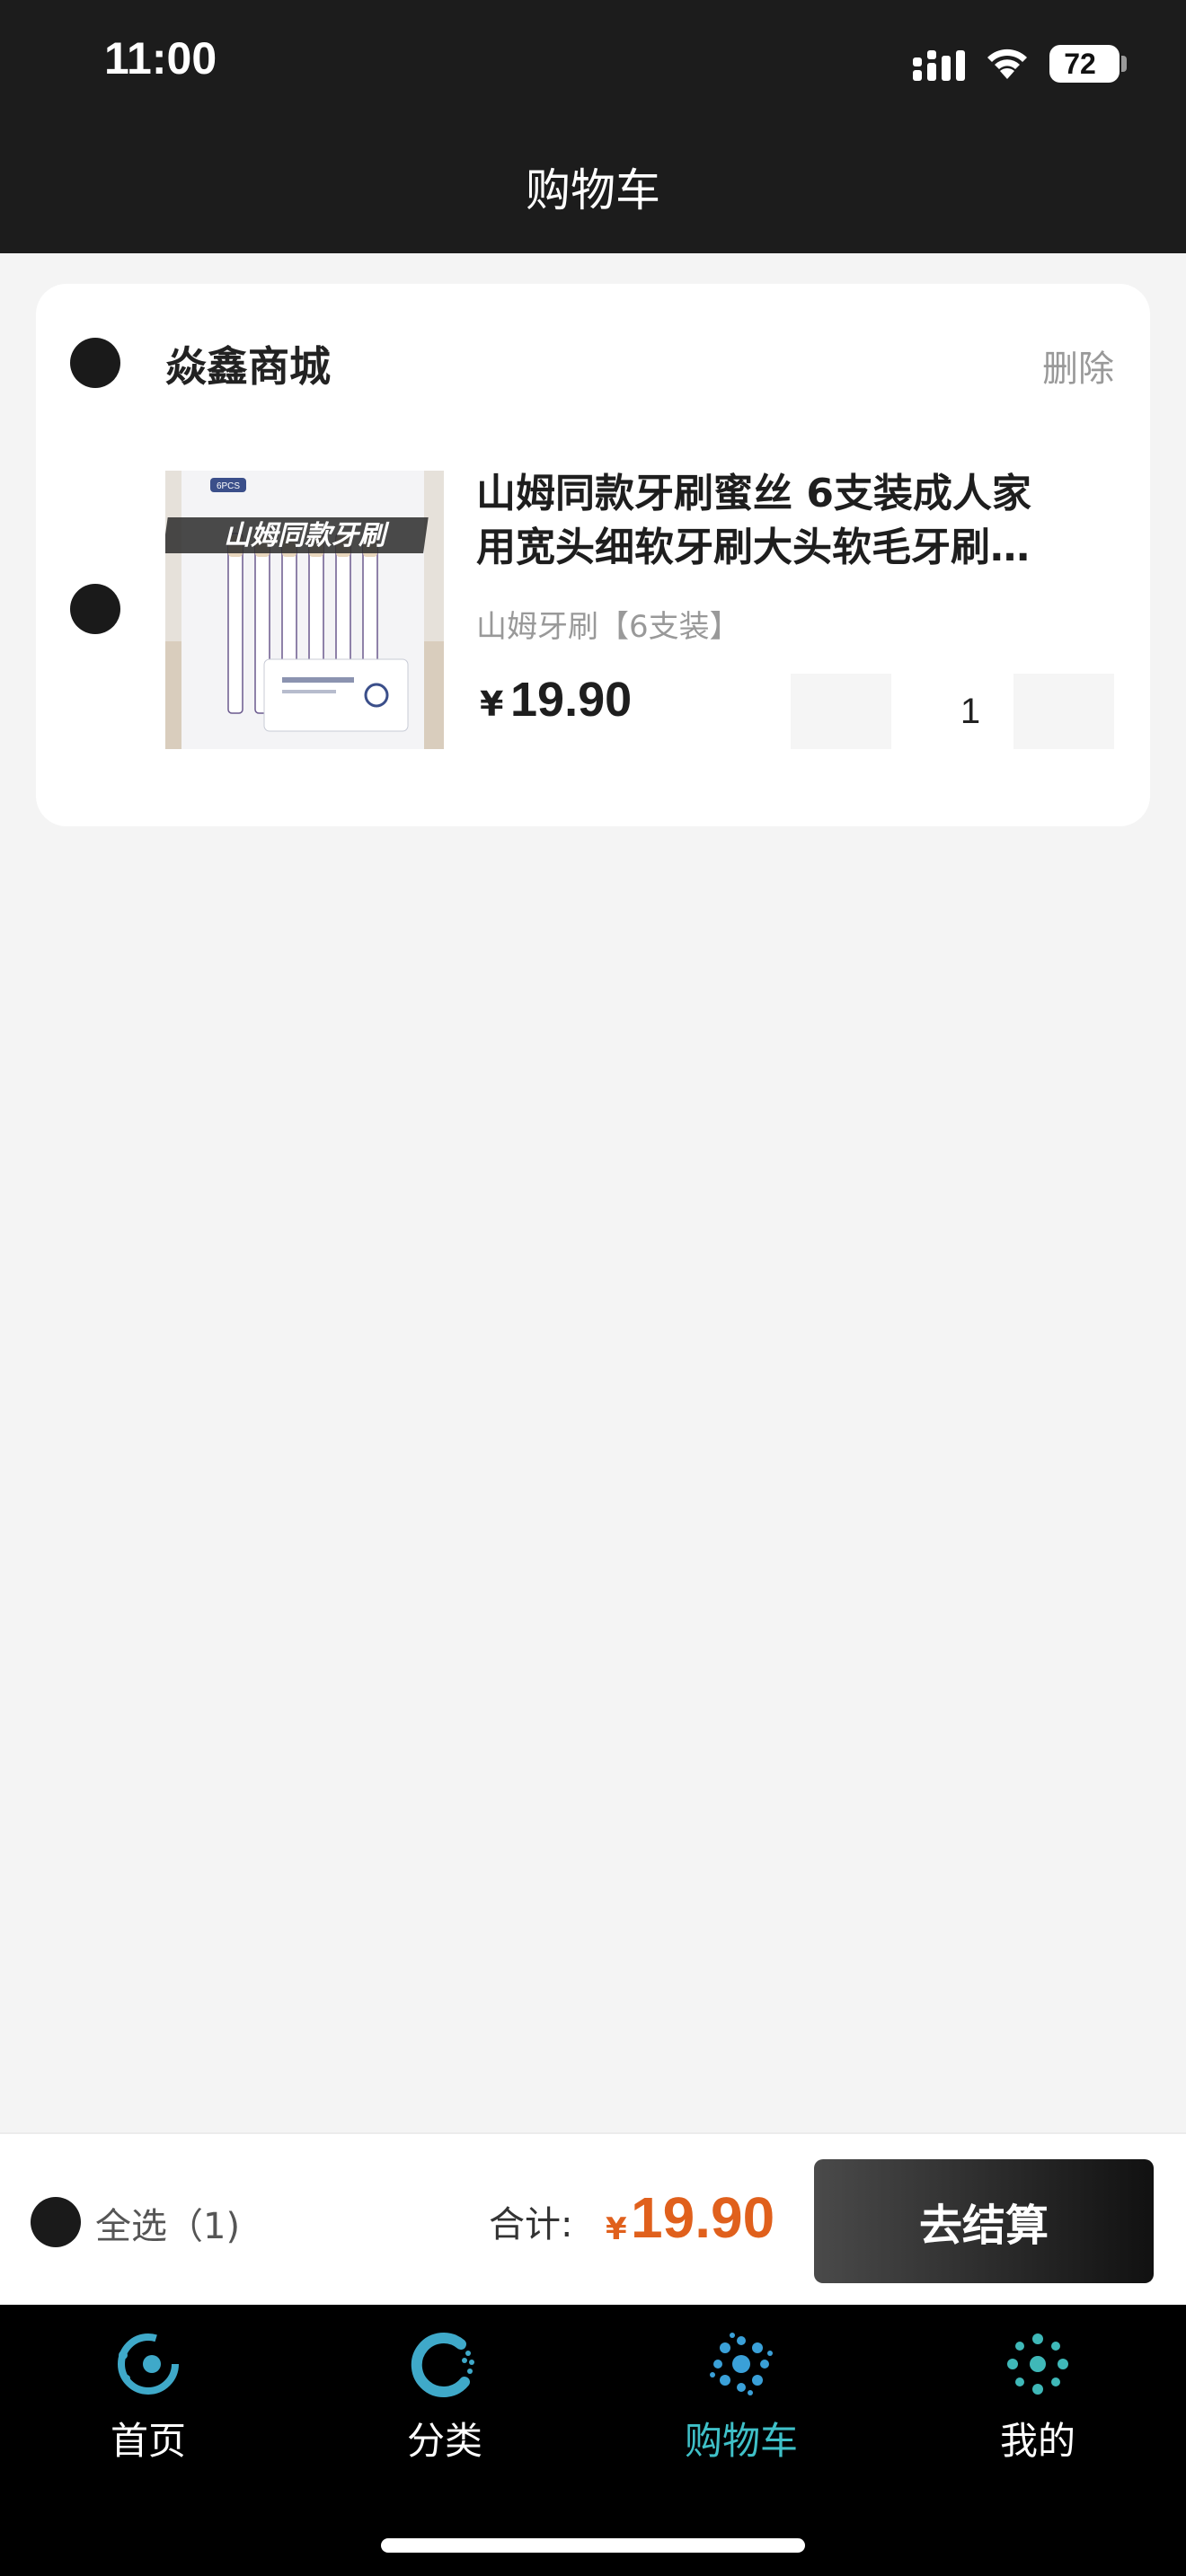  I want to click on battery-icon: 72, so click(1084, 64).